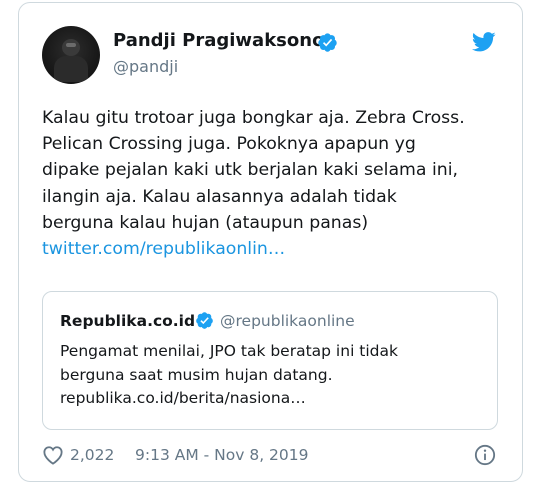 This screenshot has width=540, height=482. Describe the element at coordinates (128, 321) in the screenshot. I see `quoted-author-name: Republika.co.id` at that location.